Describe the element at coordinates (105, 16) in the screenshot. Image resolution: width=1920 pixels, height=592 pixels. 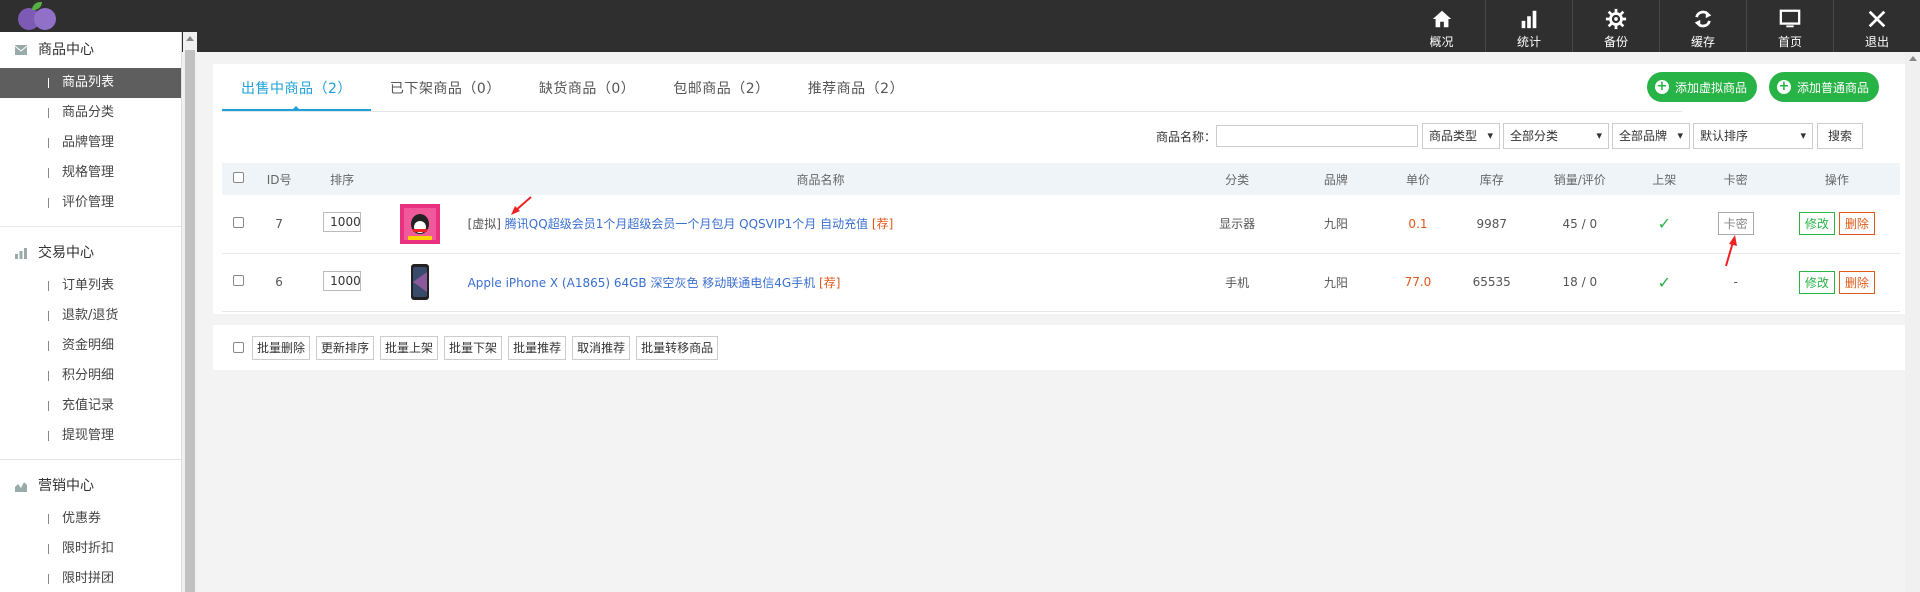
I see `logo` at that location.